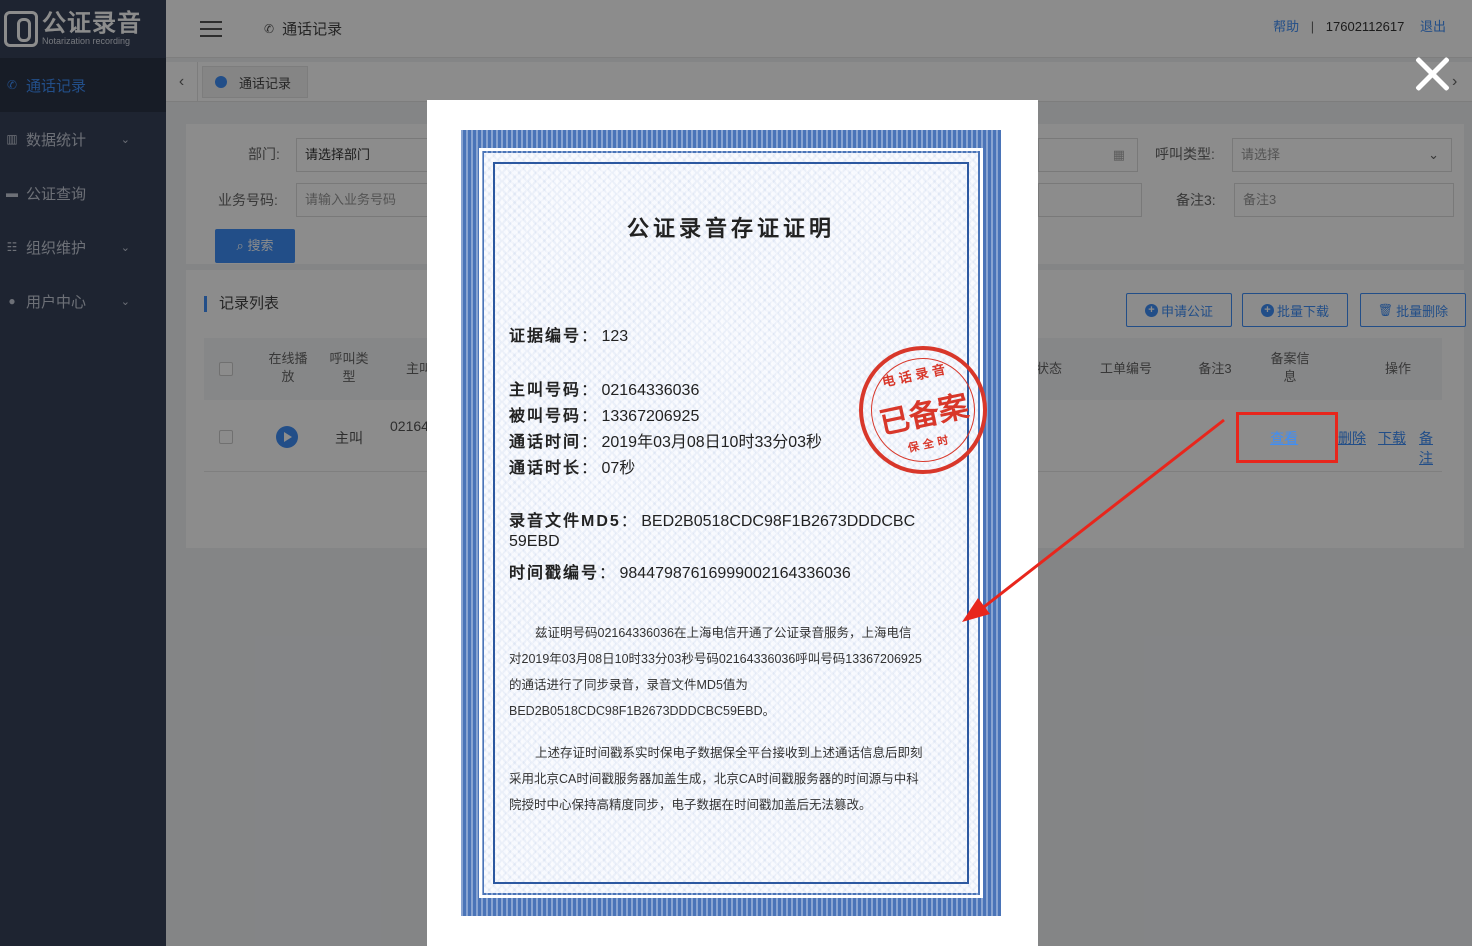 The height and width of the screenshot is (946, 1472). I want to click on evidence-no-line: 证据编号： 123, so click(569, 336).